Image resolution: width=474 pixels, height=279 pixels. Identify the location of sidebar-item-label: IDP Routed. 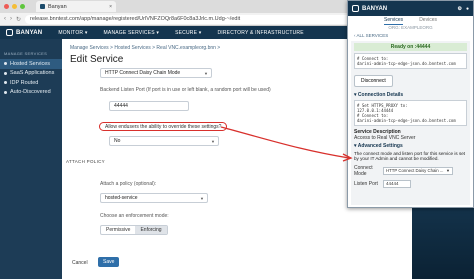
(24, 82).